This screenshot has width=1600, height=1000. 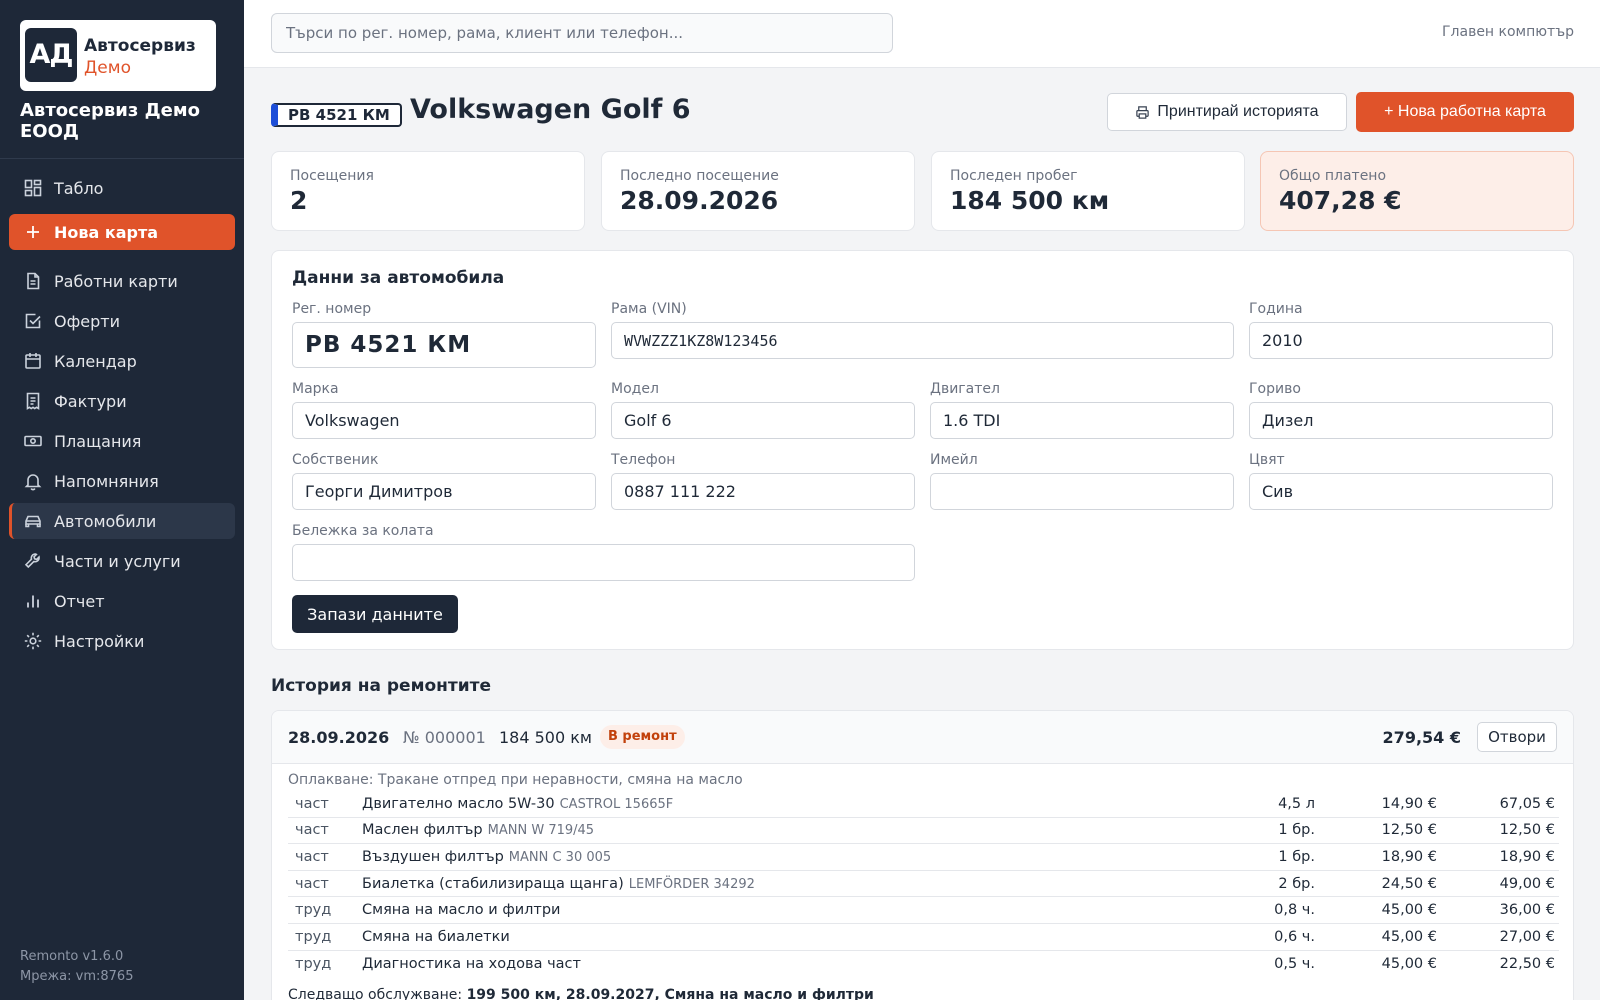 I want to click on entry-mileage: 184 500 км, so click(x=545, y=737).